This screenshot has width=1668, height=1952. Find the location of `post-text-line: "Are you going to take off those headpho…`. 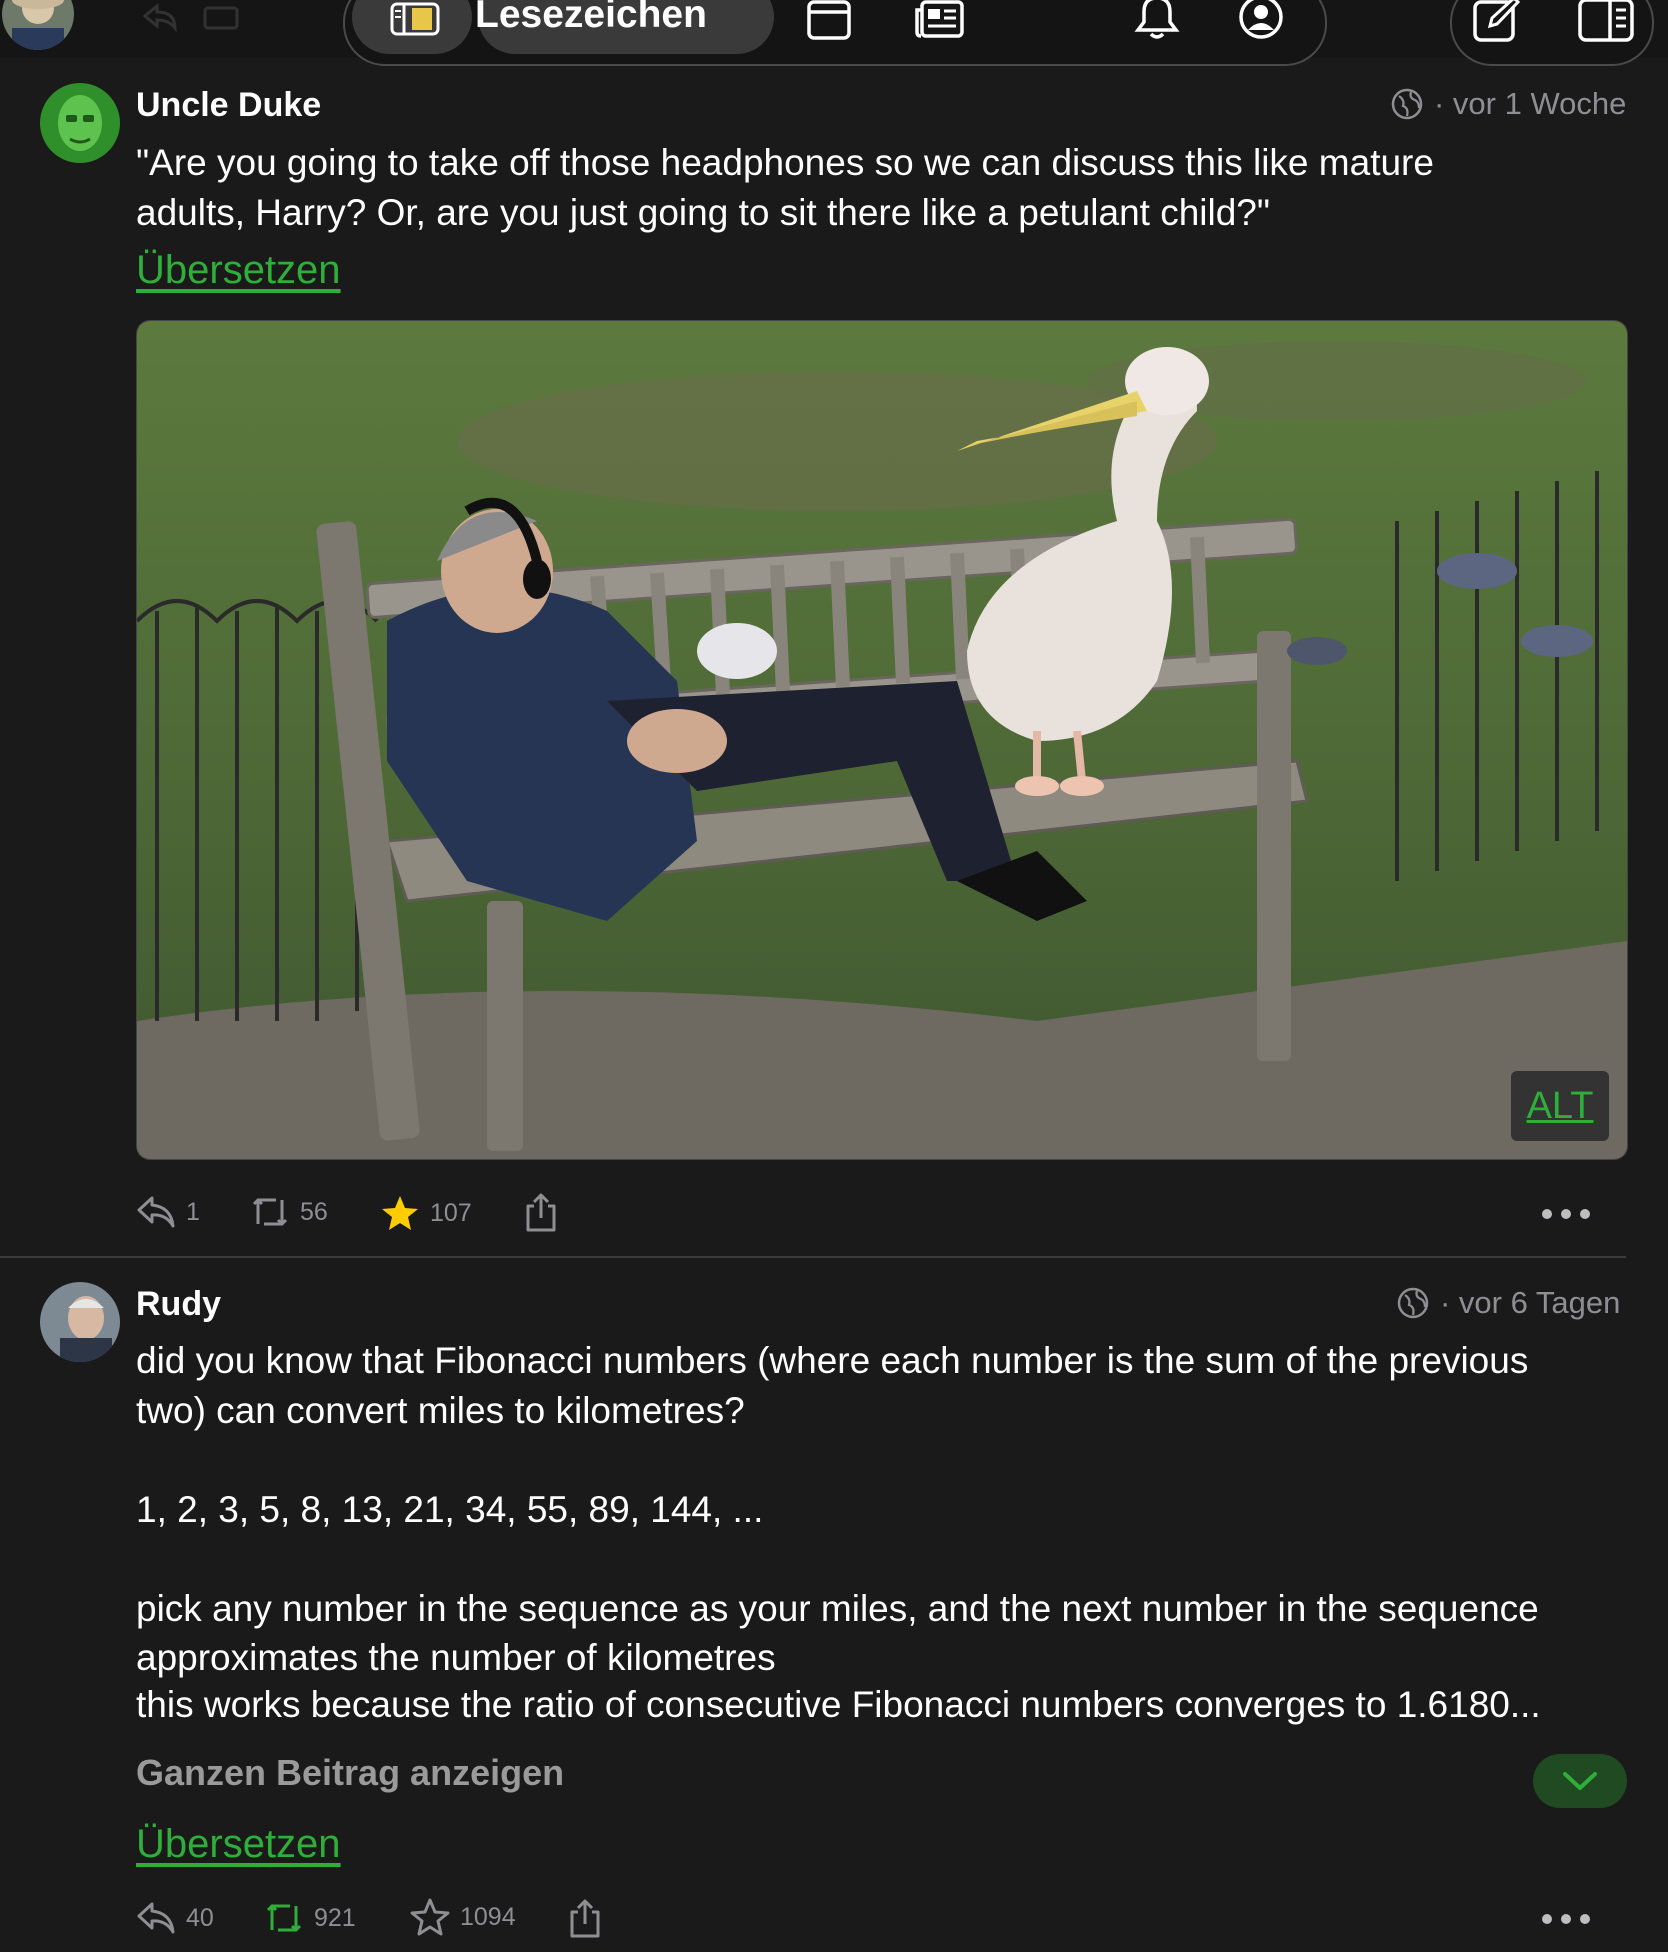

post-text-line: "Are you going to take off those headpho… is located at coordinates (785, 162).